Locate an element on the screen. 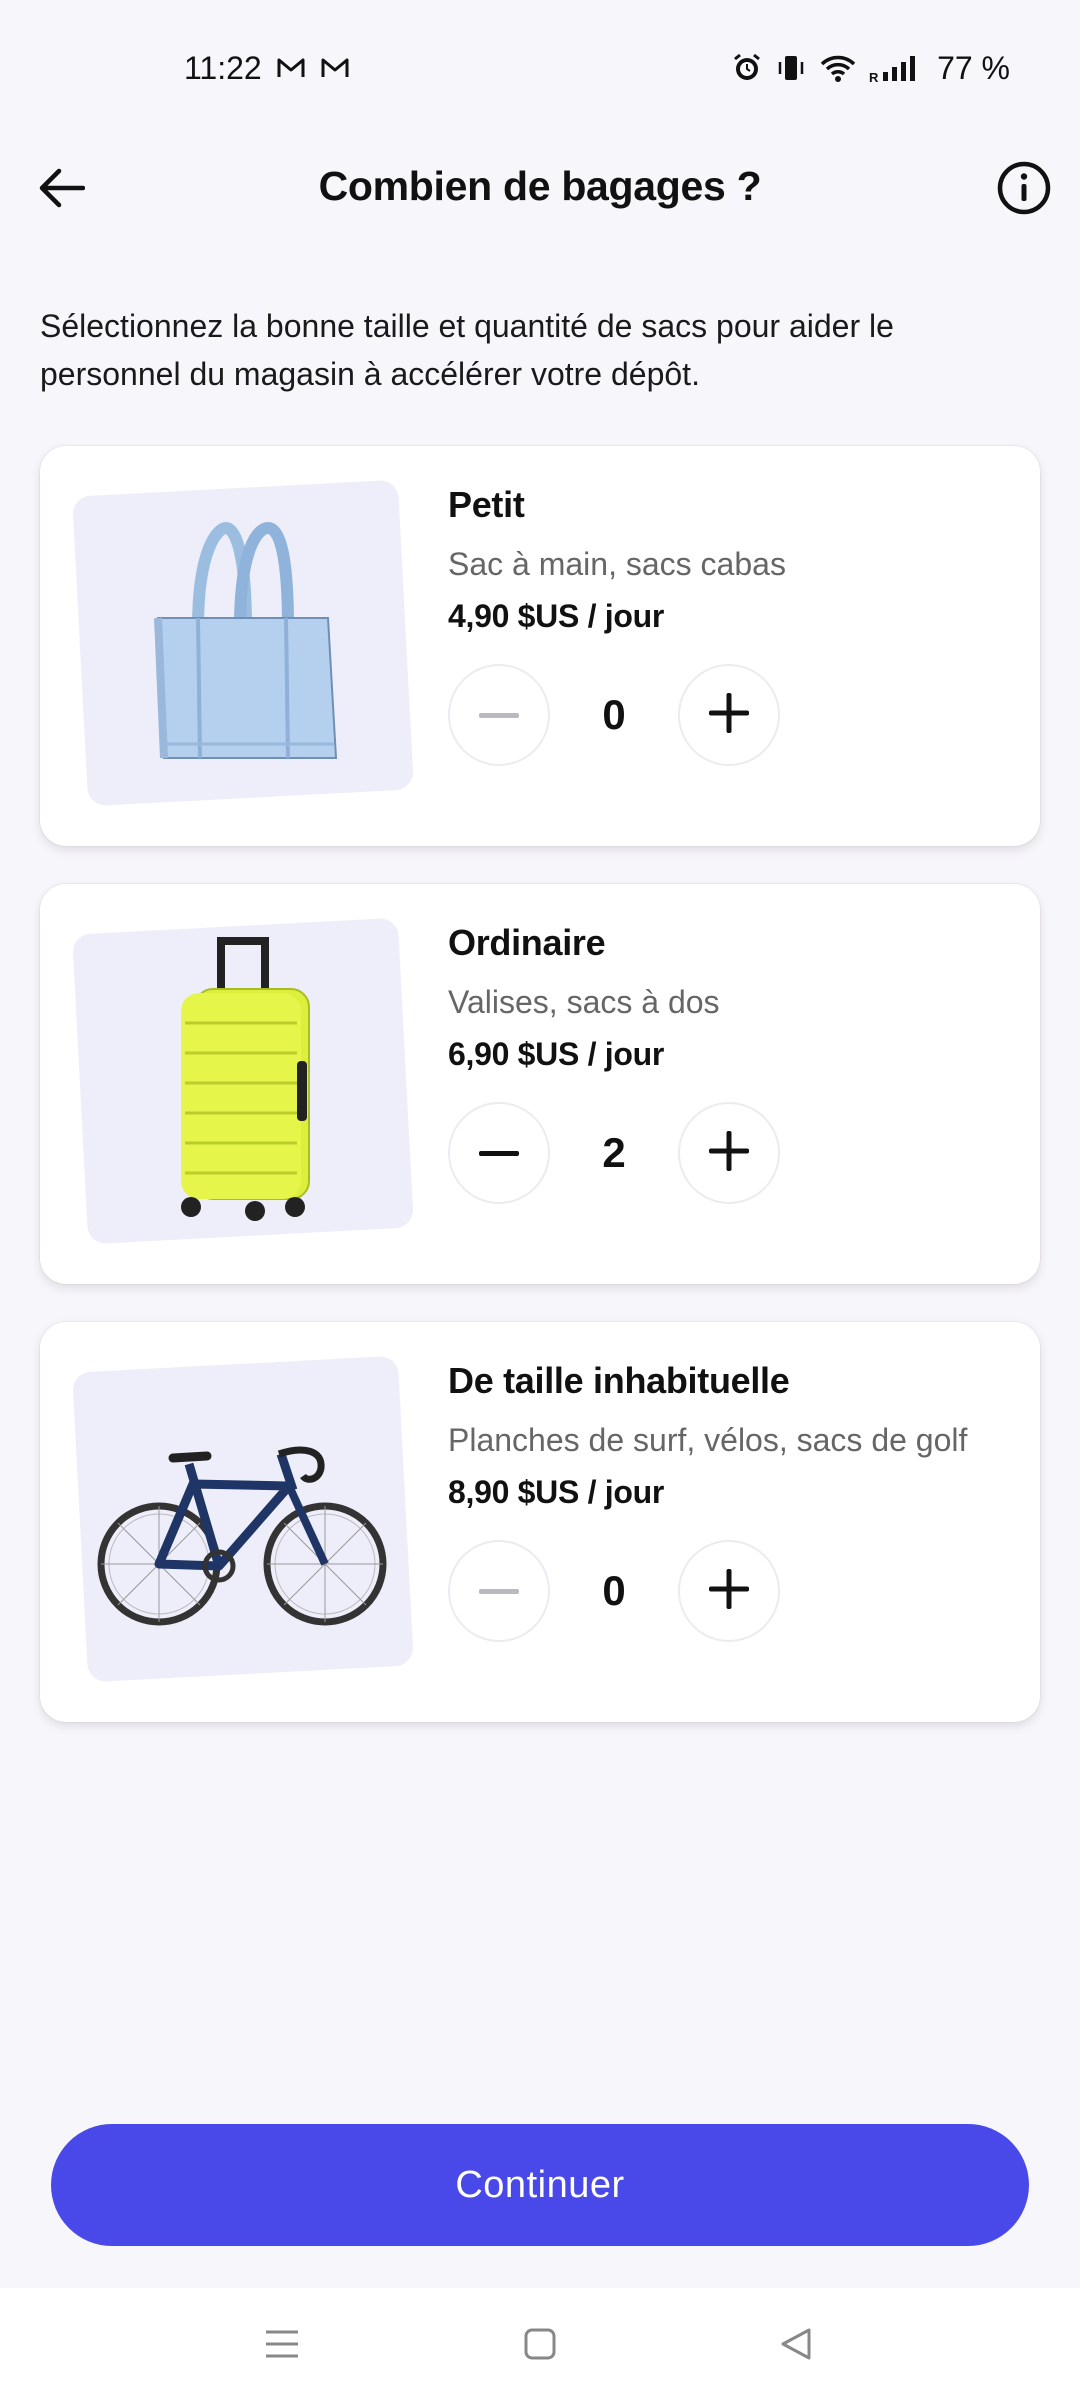 The image size is (1080, 2400). bottom-action-area: Continuer is located at coordinates (540, 2182).